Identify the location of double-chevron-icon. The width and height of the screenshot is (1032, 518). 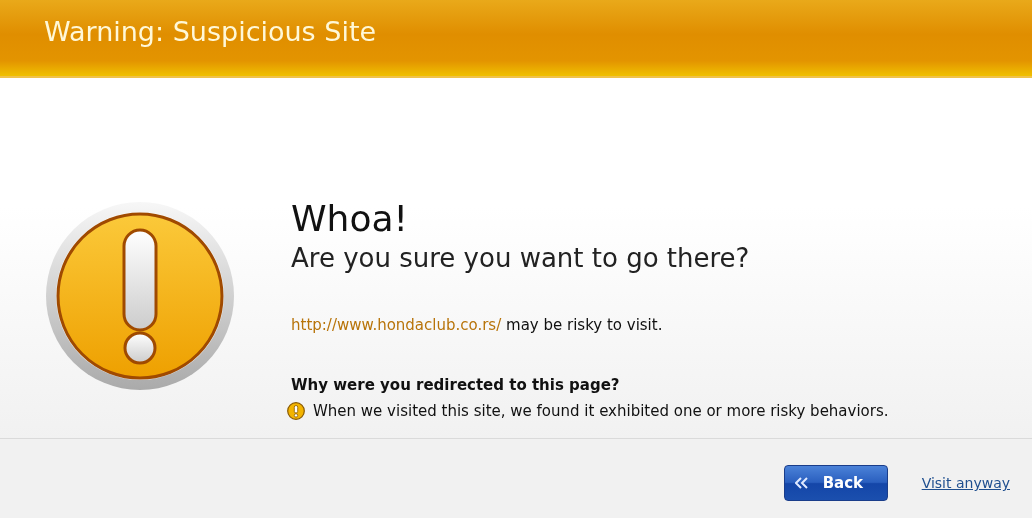
(801, 483).